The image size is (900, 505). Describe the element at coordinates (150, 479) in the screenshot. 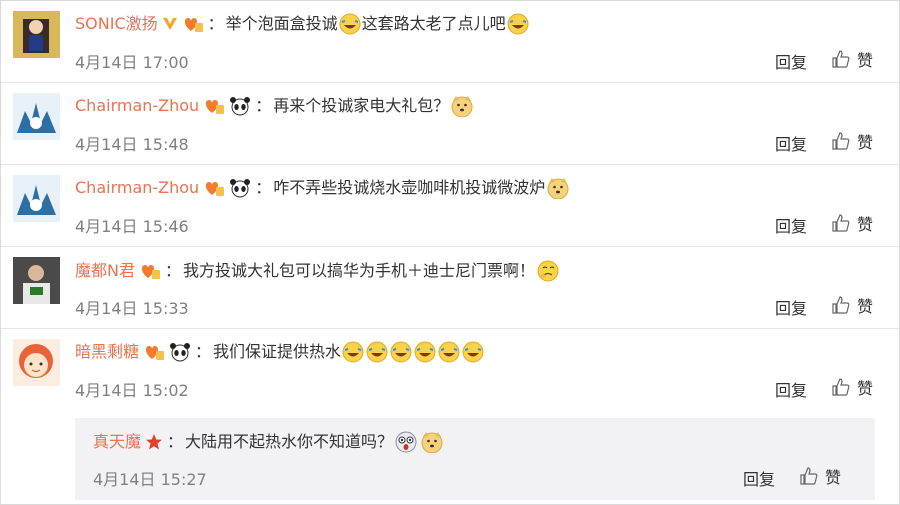

I see `timestamp: 4月14日 15:27` at that location.